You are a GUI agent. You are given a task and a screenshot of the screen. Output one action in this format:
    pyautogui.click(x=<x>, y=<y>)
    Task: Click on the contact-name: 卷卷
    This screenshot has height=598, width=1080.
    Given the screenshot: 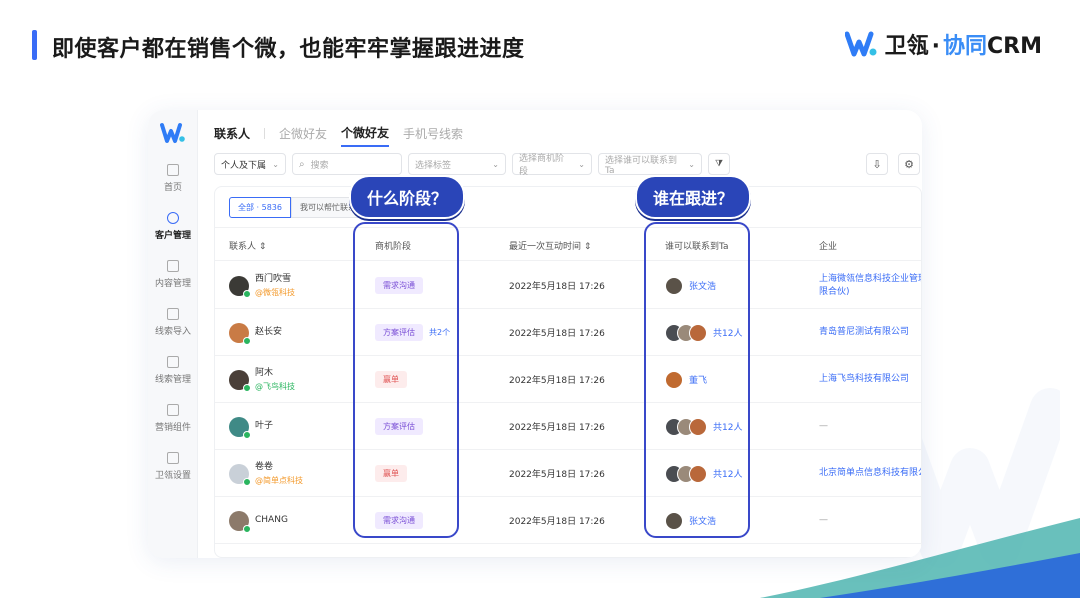 What is the action you would take?
    pyautogui.click(x=264, y=466)
    